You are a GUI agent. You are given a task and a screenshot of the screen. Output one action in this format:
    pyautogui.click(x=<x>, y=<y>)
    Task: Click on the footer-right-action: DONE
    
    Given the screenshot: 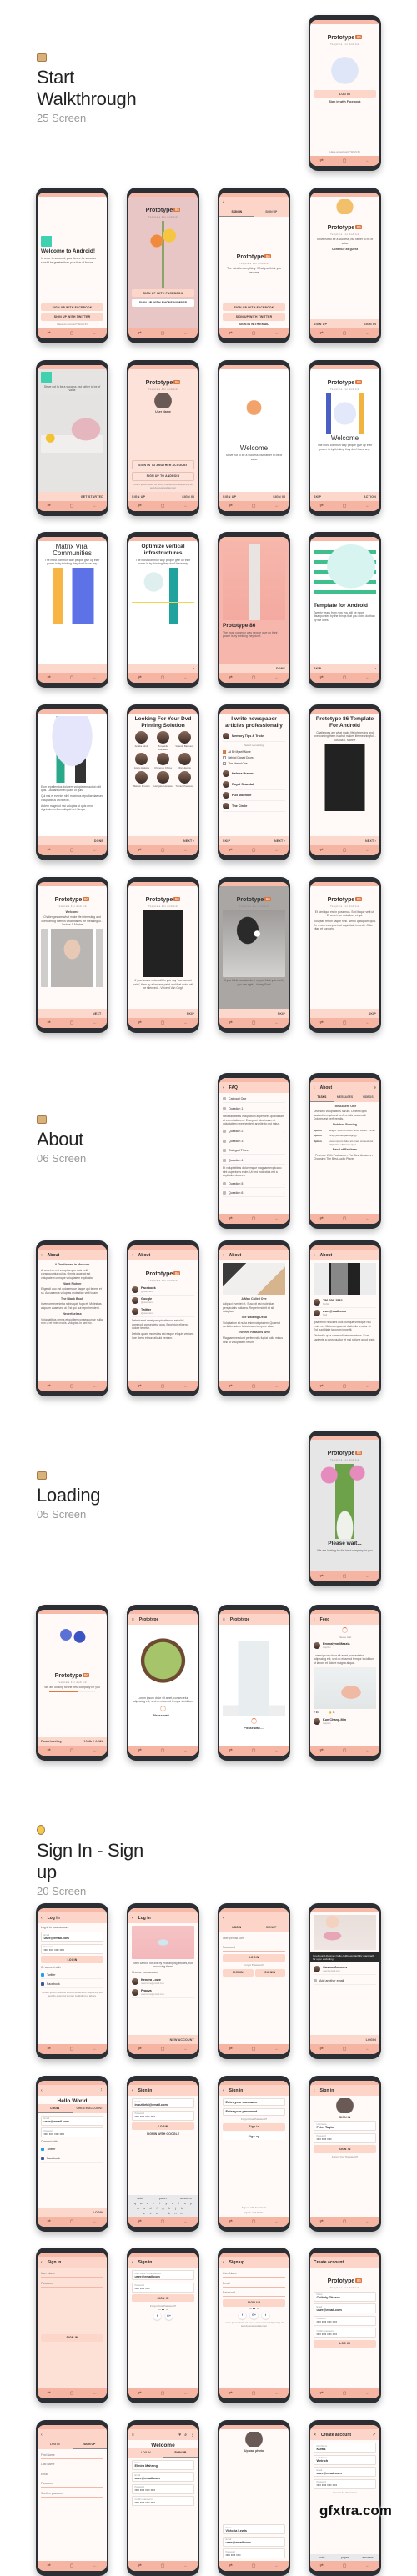 What is the action you would take?
    pyautogui.click(x=280, y=668)
    